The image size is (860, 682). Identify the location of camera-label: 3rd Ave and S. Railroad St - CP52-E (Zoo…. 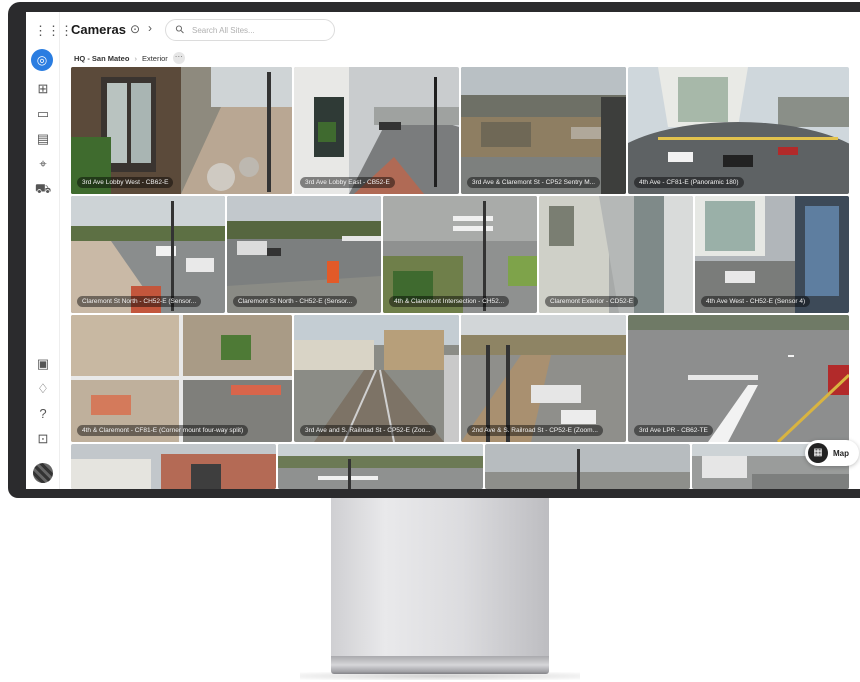
(368, 430).